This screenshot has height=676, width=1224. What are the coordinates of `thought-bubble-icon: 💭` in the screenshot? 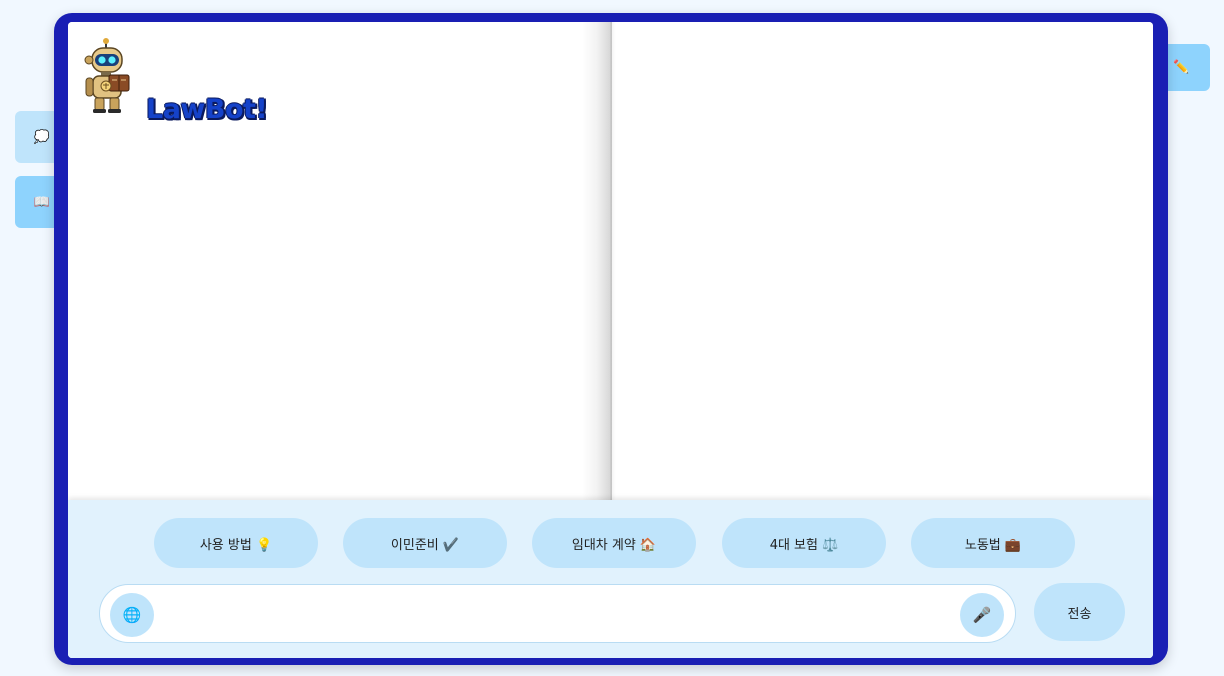 It's located at (42, 137).